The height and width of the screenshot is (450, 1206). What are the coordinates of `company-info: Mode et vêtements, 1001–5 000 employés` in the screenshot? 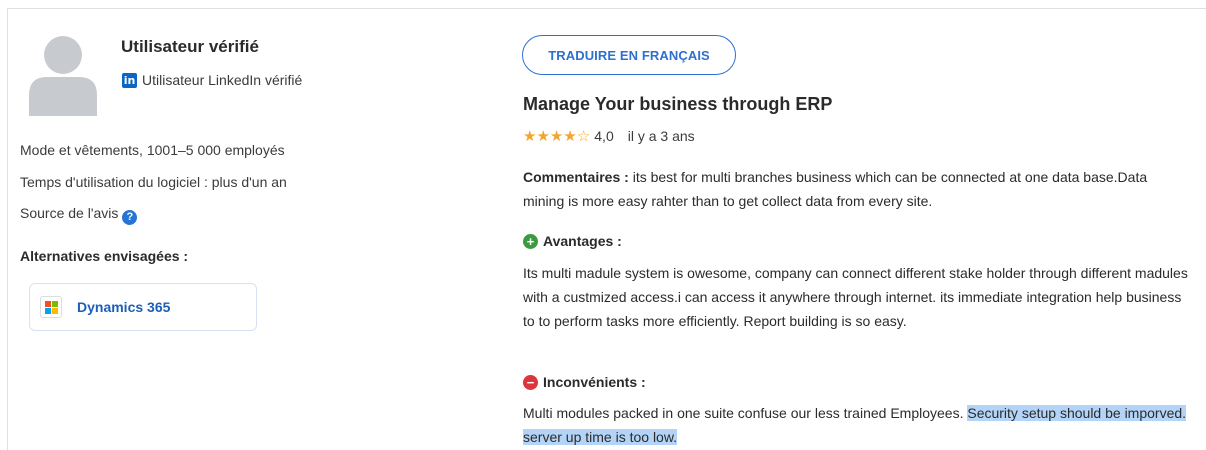 It's located at (152, 150).